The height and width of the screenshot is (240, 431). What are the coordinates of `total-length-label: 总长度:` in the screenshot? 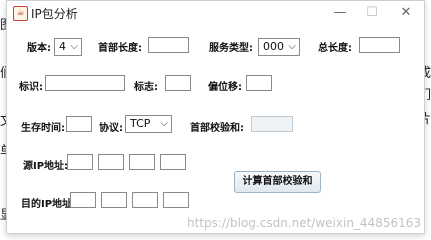 It's located at (335, 48).